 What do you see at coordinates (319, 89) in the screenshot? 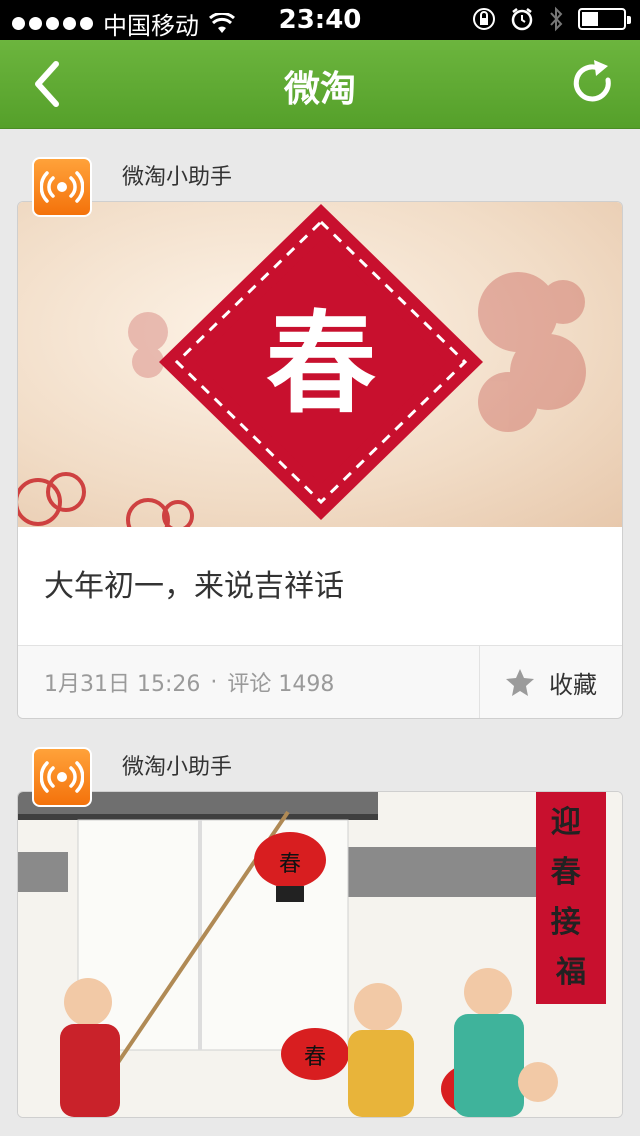
I see `page-title: 微淘` at bounding box center [319, 89].